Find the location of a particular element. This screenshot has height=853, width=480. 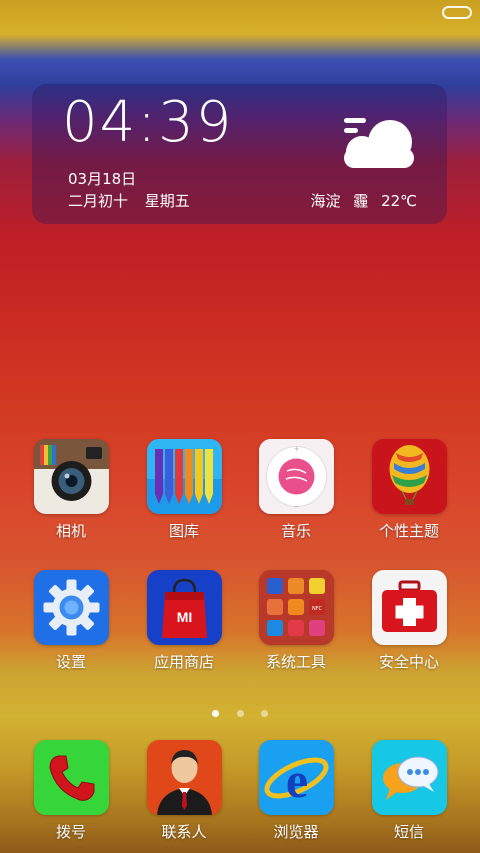

app-label: 安全中心 is located at coordinates (408, 662).